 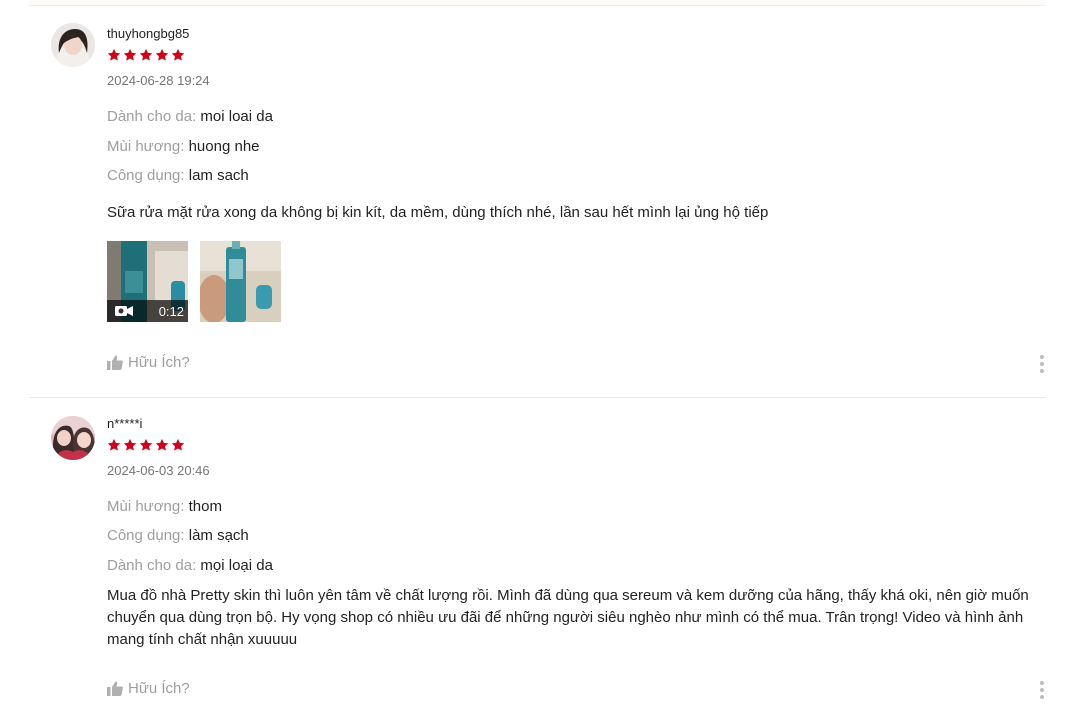 I want to click on attribute-row: Mùi hương: thom, so click(x=164, y=506).